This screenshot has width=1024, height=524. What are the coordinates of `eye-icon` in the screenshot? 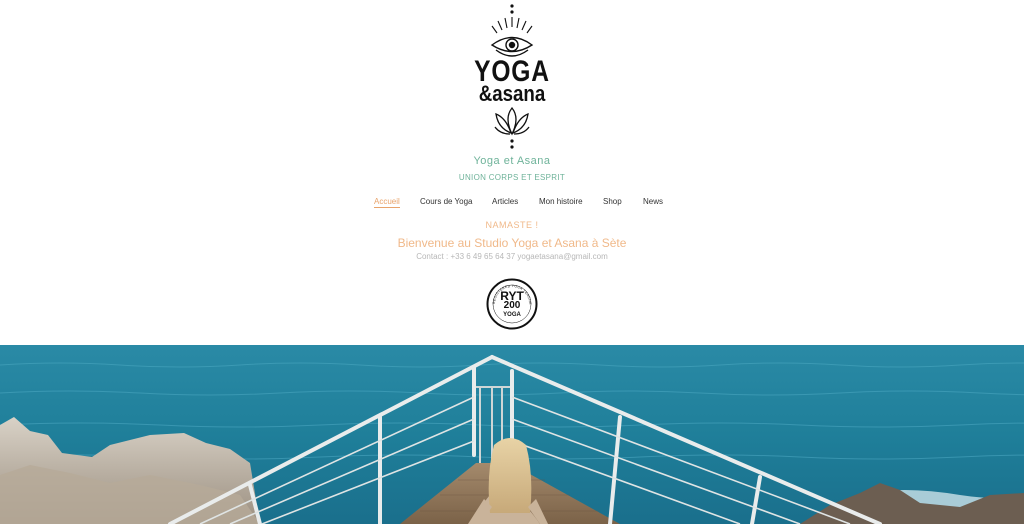 It's located at (512, 46).